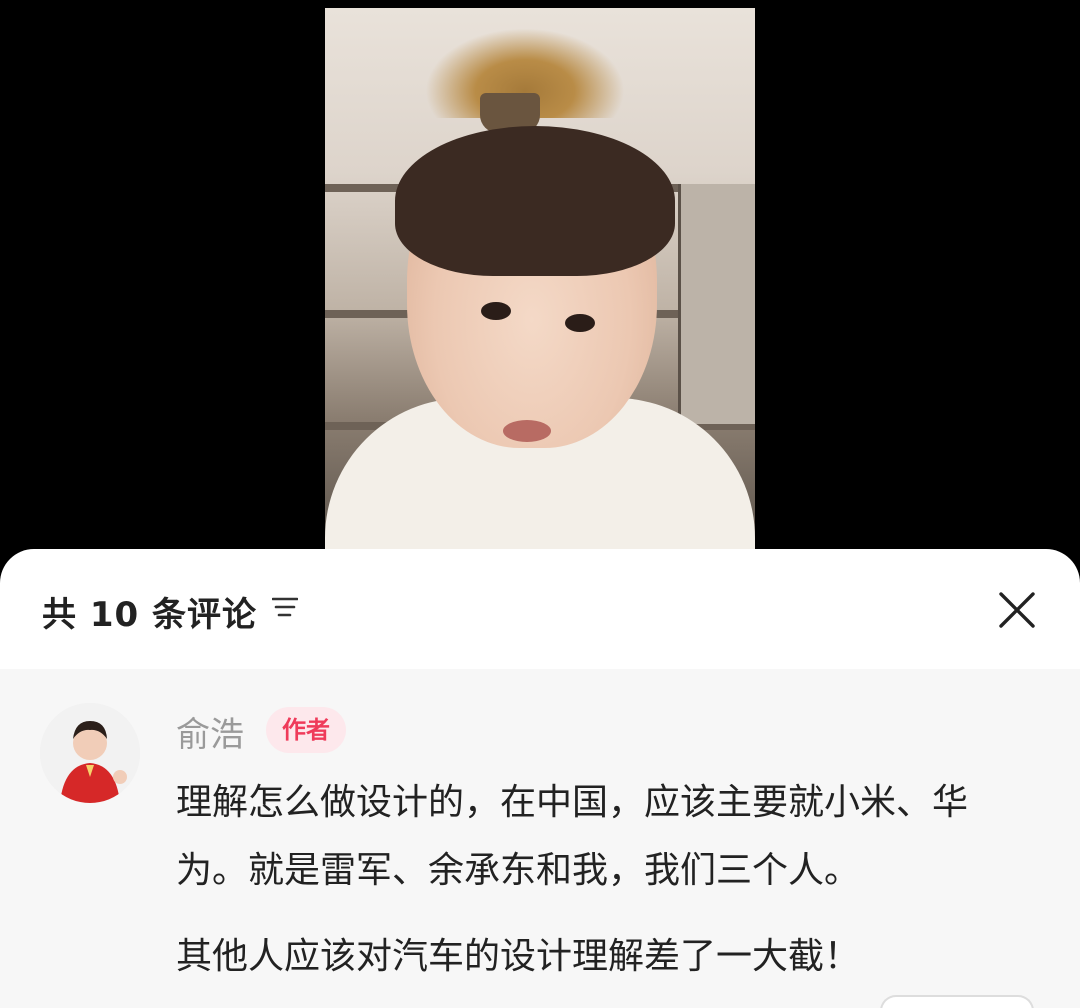  Describe the element at coordinates (285, 607) in the screenshot. I see `sort-lines-icon` at that location.